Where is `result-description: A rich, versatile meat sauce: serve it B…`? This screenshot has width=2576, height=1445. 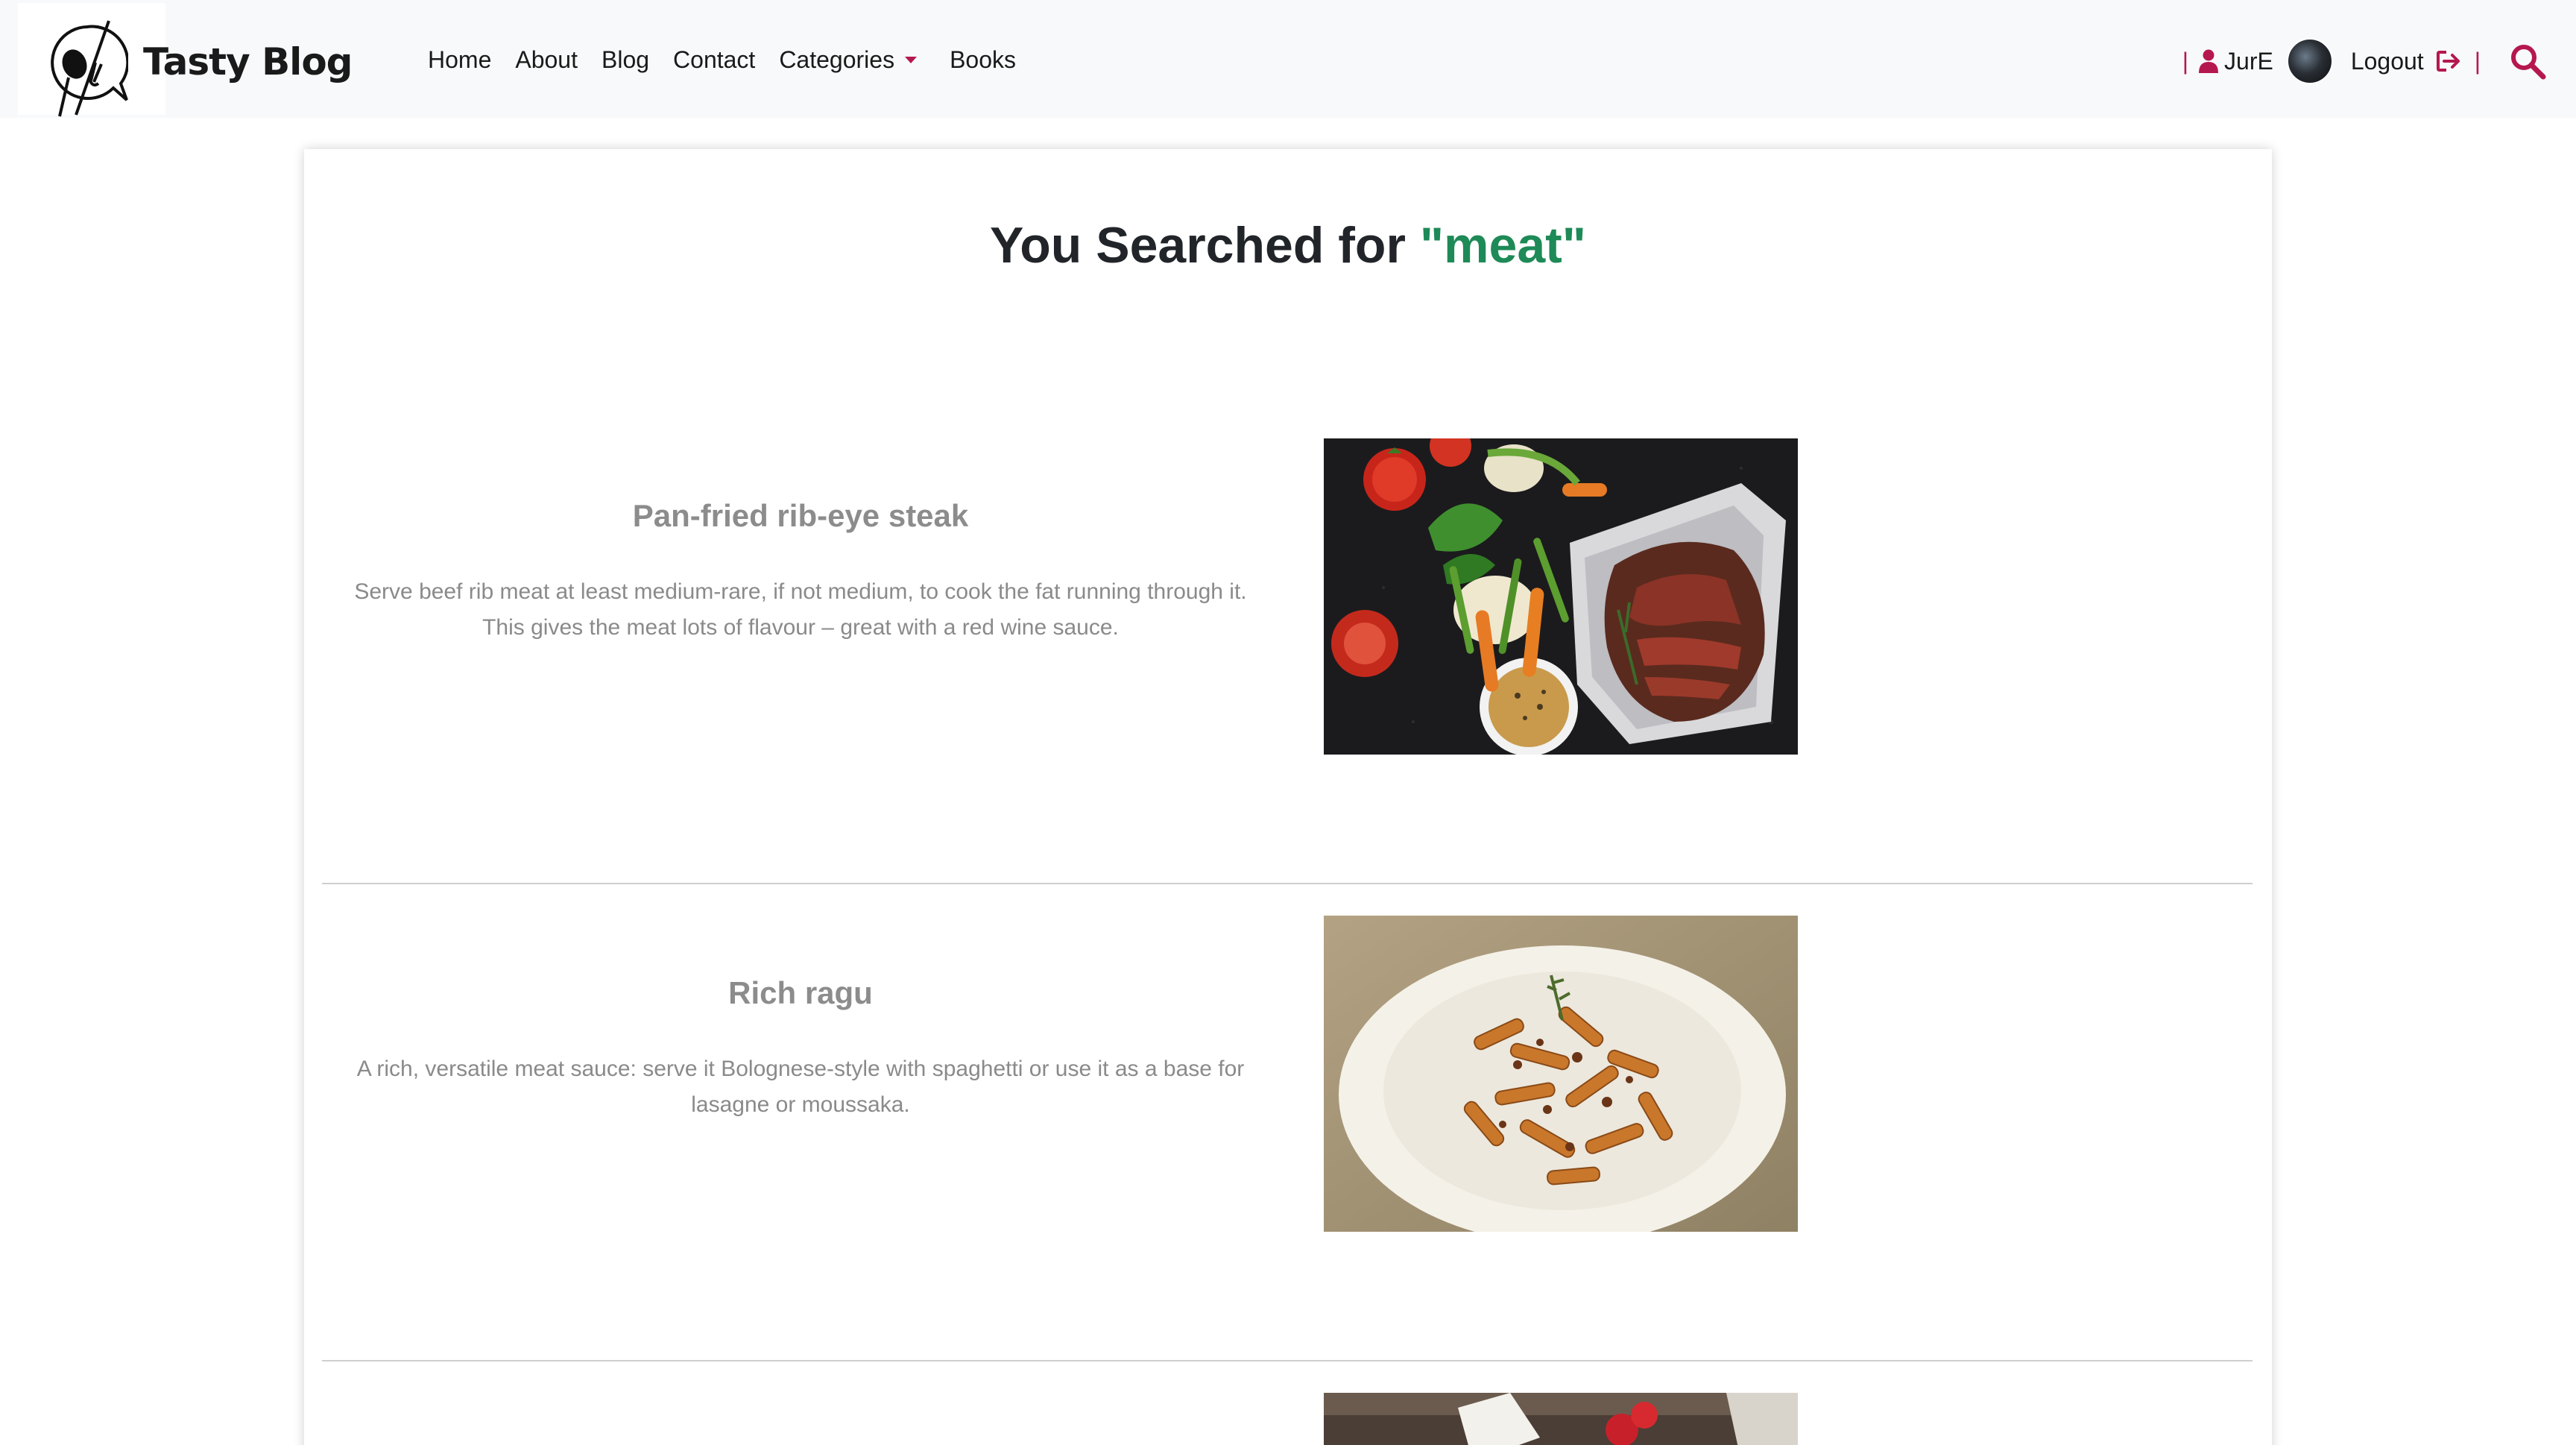 result-description: A rich, versatile meat sauce: serve it B… is located at coordinates (800, 1087).